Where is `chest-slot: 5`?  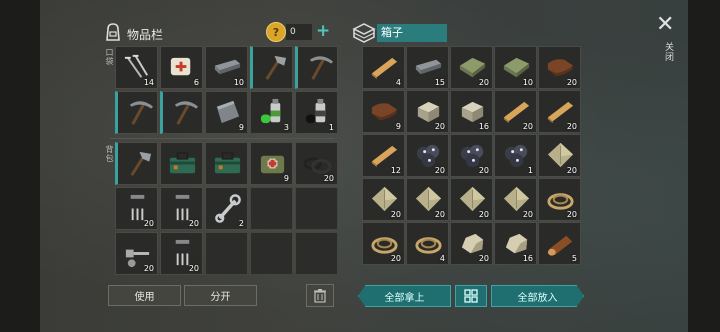 chest-slot: 5 is located at coordinates (559, 243).